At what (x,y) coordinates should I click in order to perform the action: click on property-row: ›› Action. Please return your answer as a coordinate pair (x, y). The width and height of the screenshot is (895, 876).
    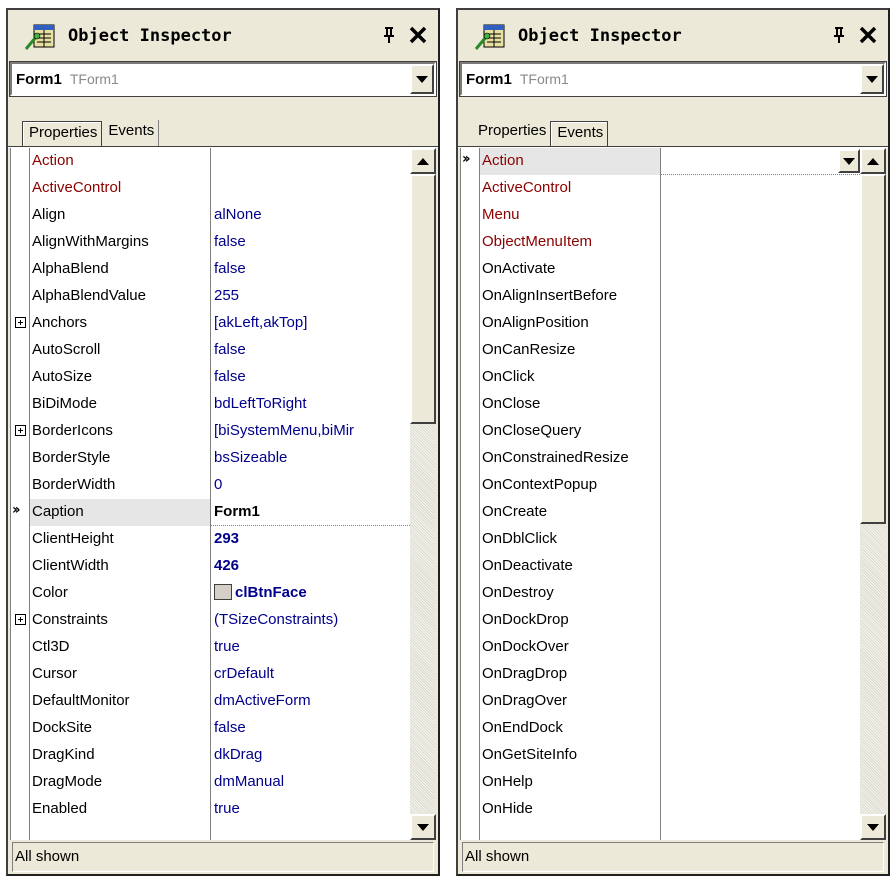
    Looking at the image, I should click on (660, 161).